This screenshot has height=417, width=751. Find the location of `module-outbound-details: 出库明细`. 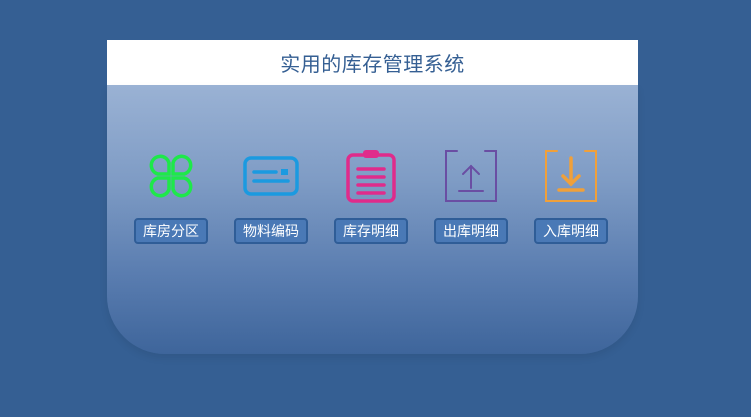

module-outbound-details: 出库明细 is located at coordinates (471, 195).